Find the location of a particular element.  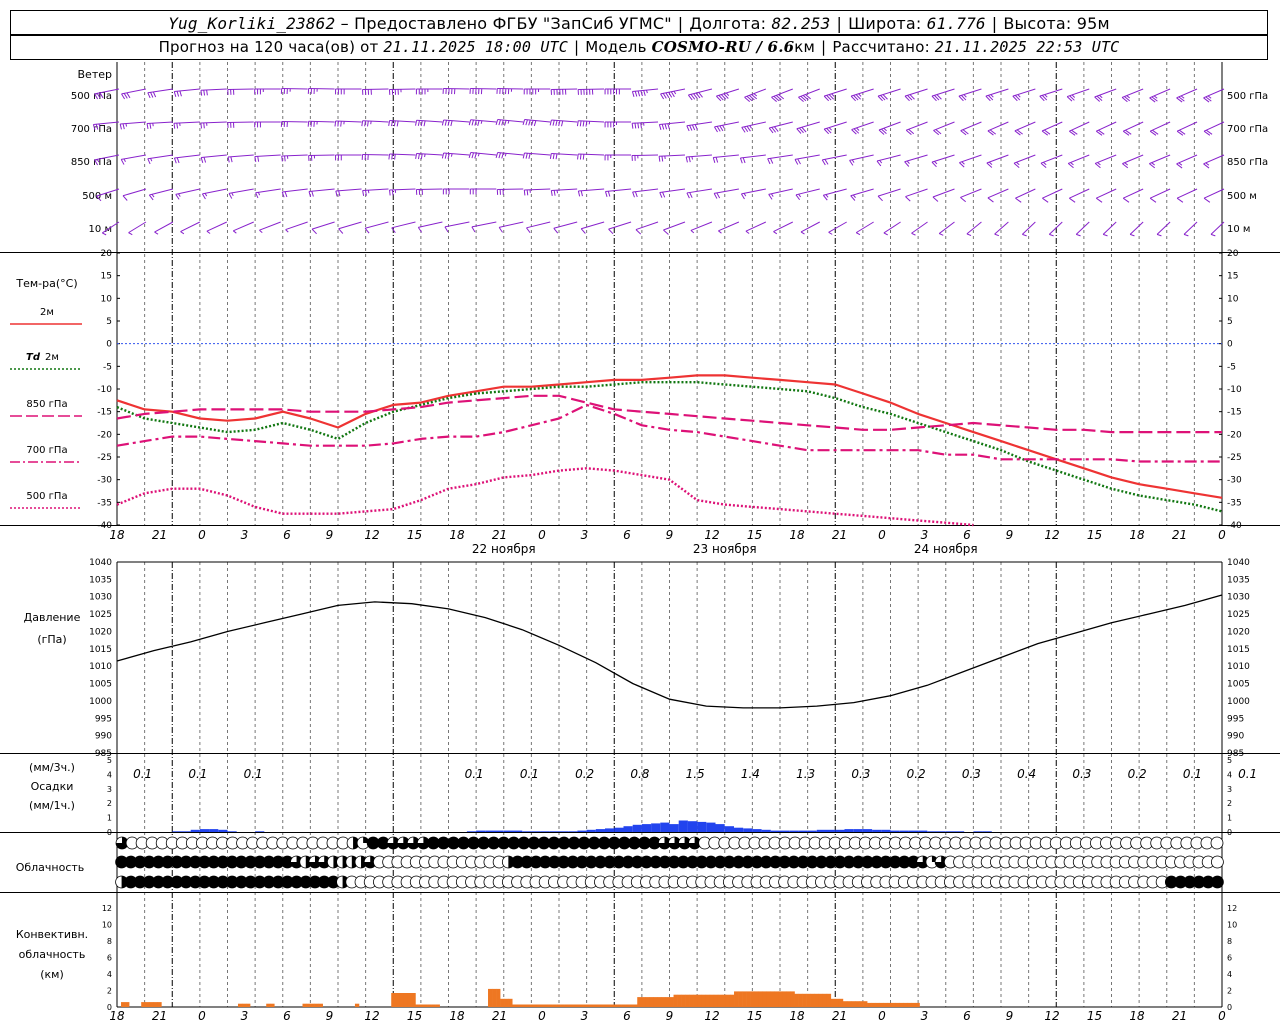

precip-amount-label: 0.1 is located at coordinates (197, 774).